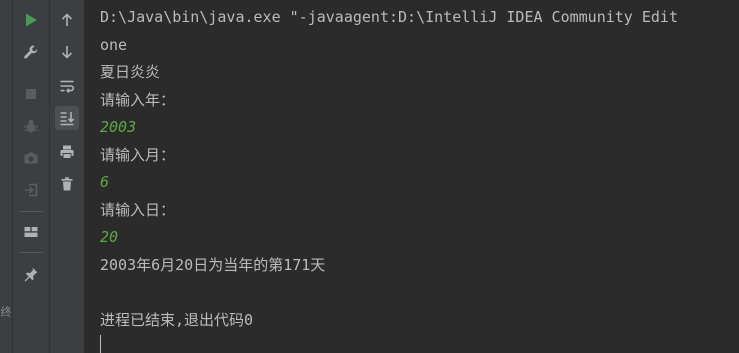  What do you see at coordinates (31, 126) in the screenshot?
I see `debug-icon` at bounding box center [31, 126].